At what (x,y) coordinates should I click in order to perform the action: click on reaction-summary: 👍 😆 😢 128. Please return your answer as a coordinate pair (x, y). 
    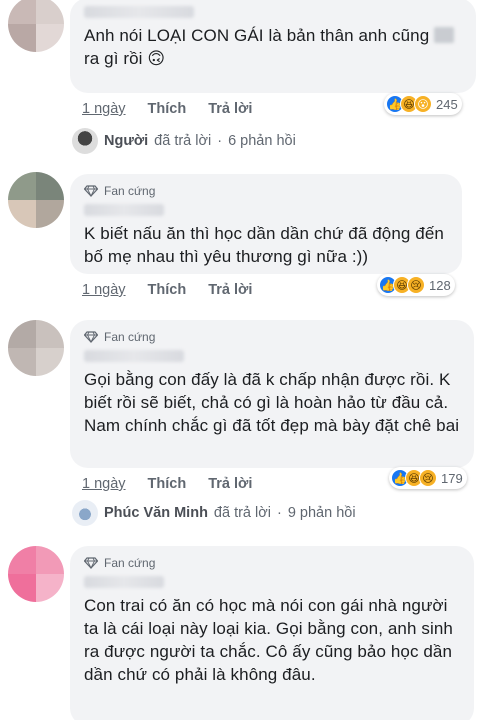
    Looking at the image, I should click on (416, 285).